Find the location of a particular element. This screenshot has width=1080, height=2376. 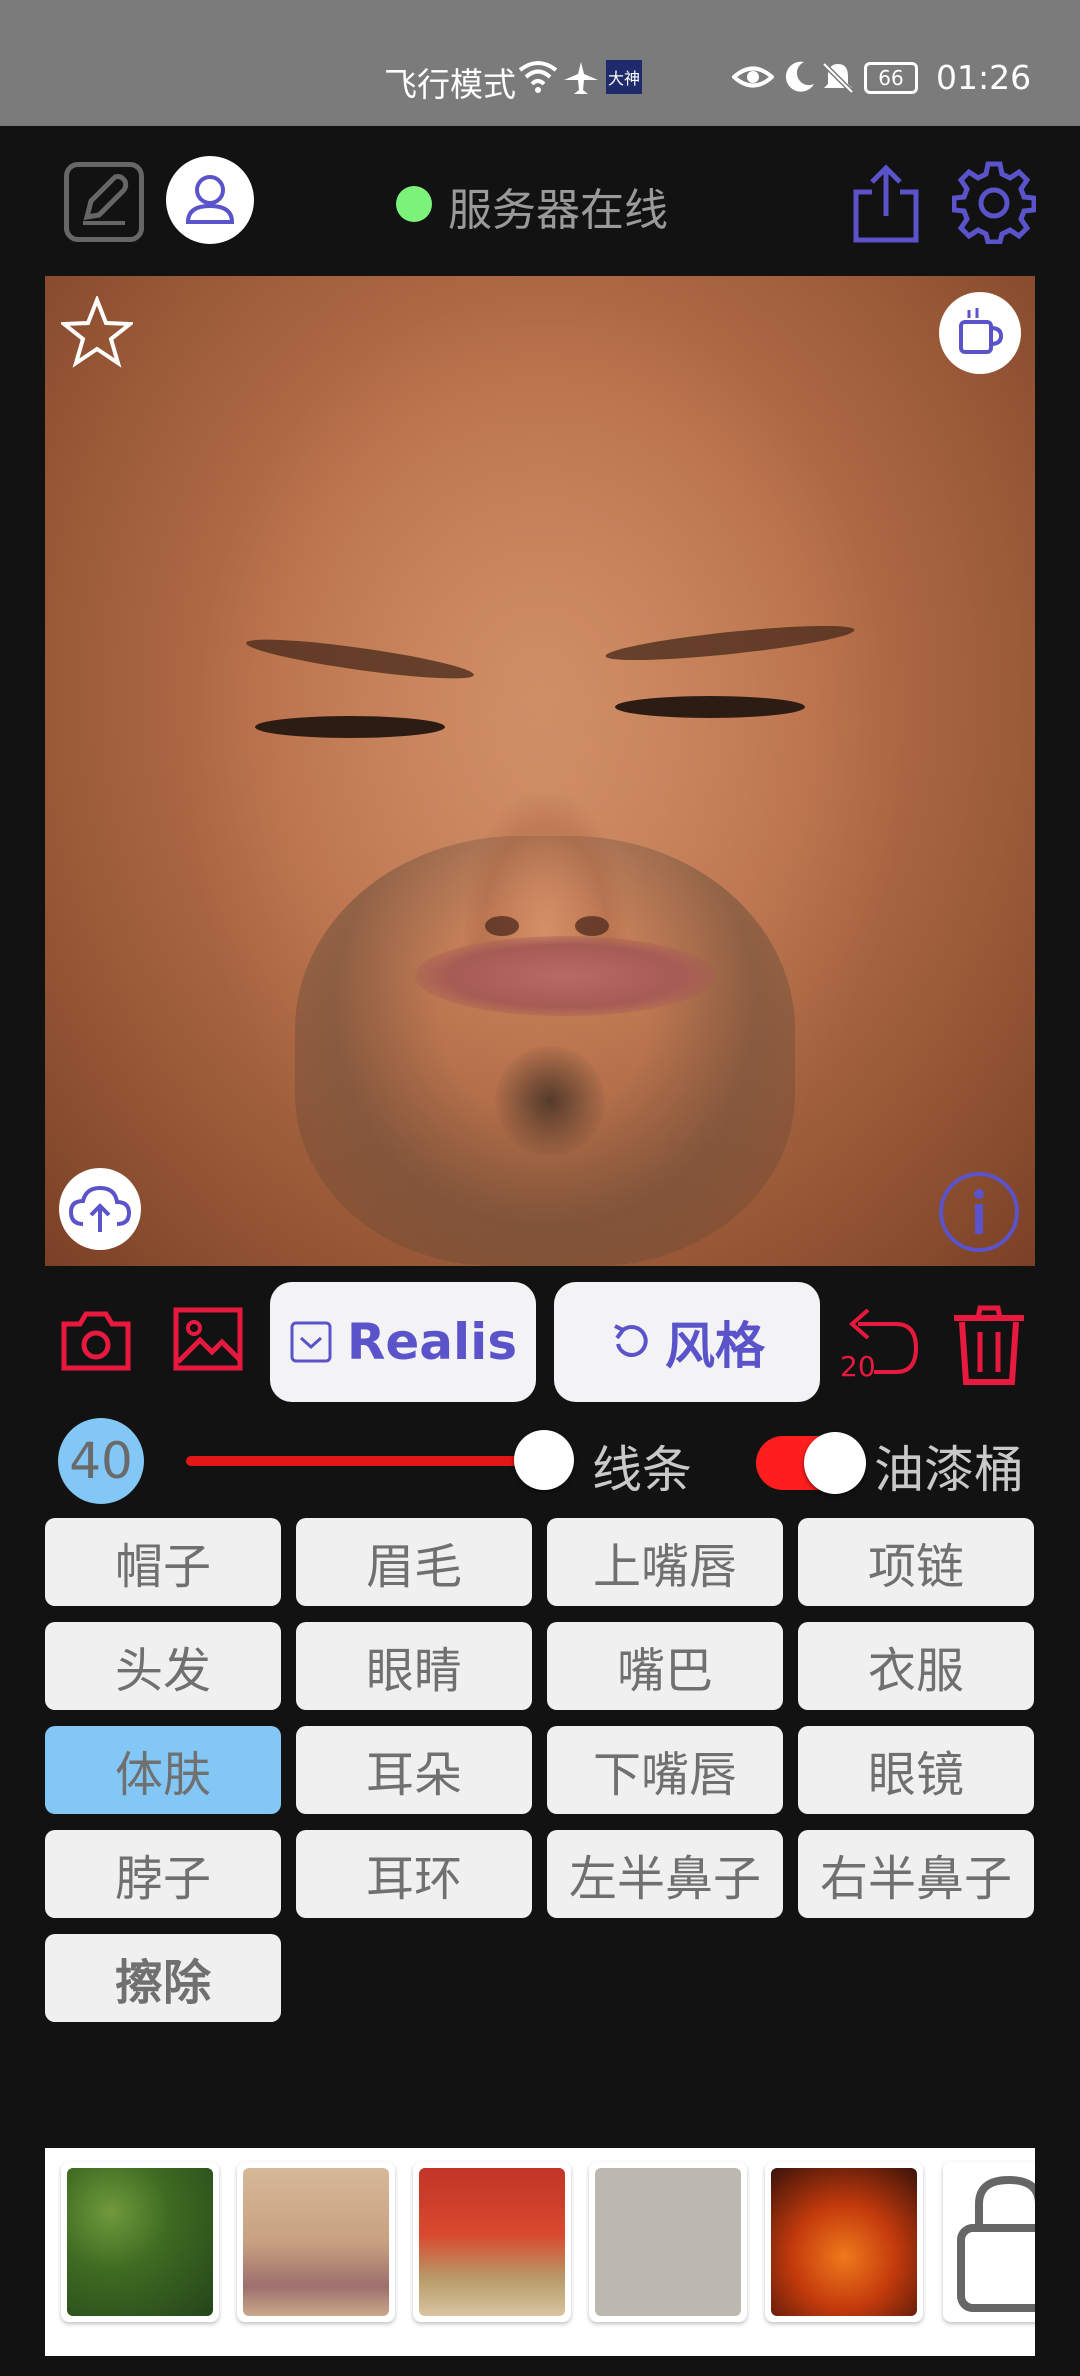

server-status-text: 服务器在线 is located at coordinates (558, 210).